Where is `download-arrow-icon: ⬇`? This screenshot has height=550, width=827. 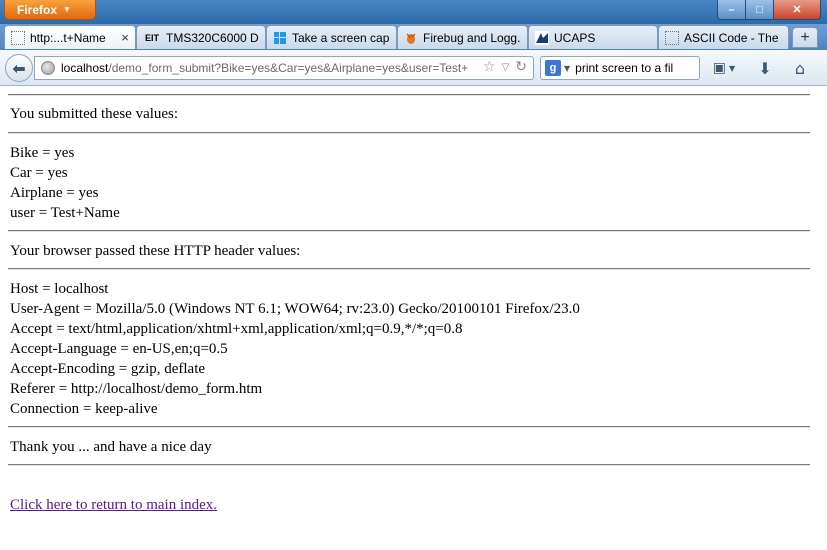 download-arrow-icon: ⬇ is located at coordinates (765, 68).